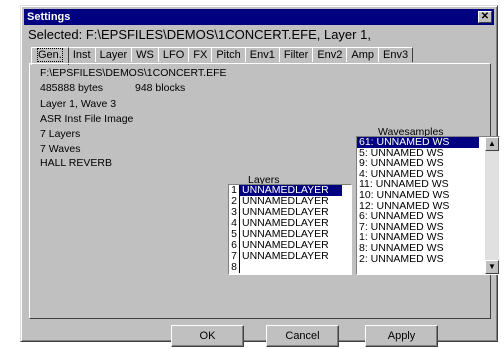 Image resolution: width=504 pixels, height=349 pixels. What do you see at coordinates (428, 259) in the screenshot?
I see `wavesample-item: 2: UNNAMED WS` at bounding box center [428, 259].